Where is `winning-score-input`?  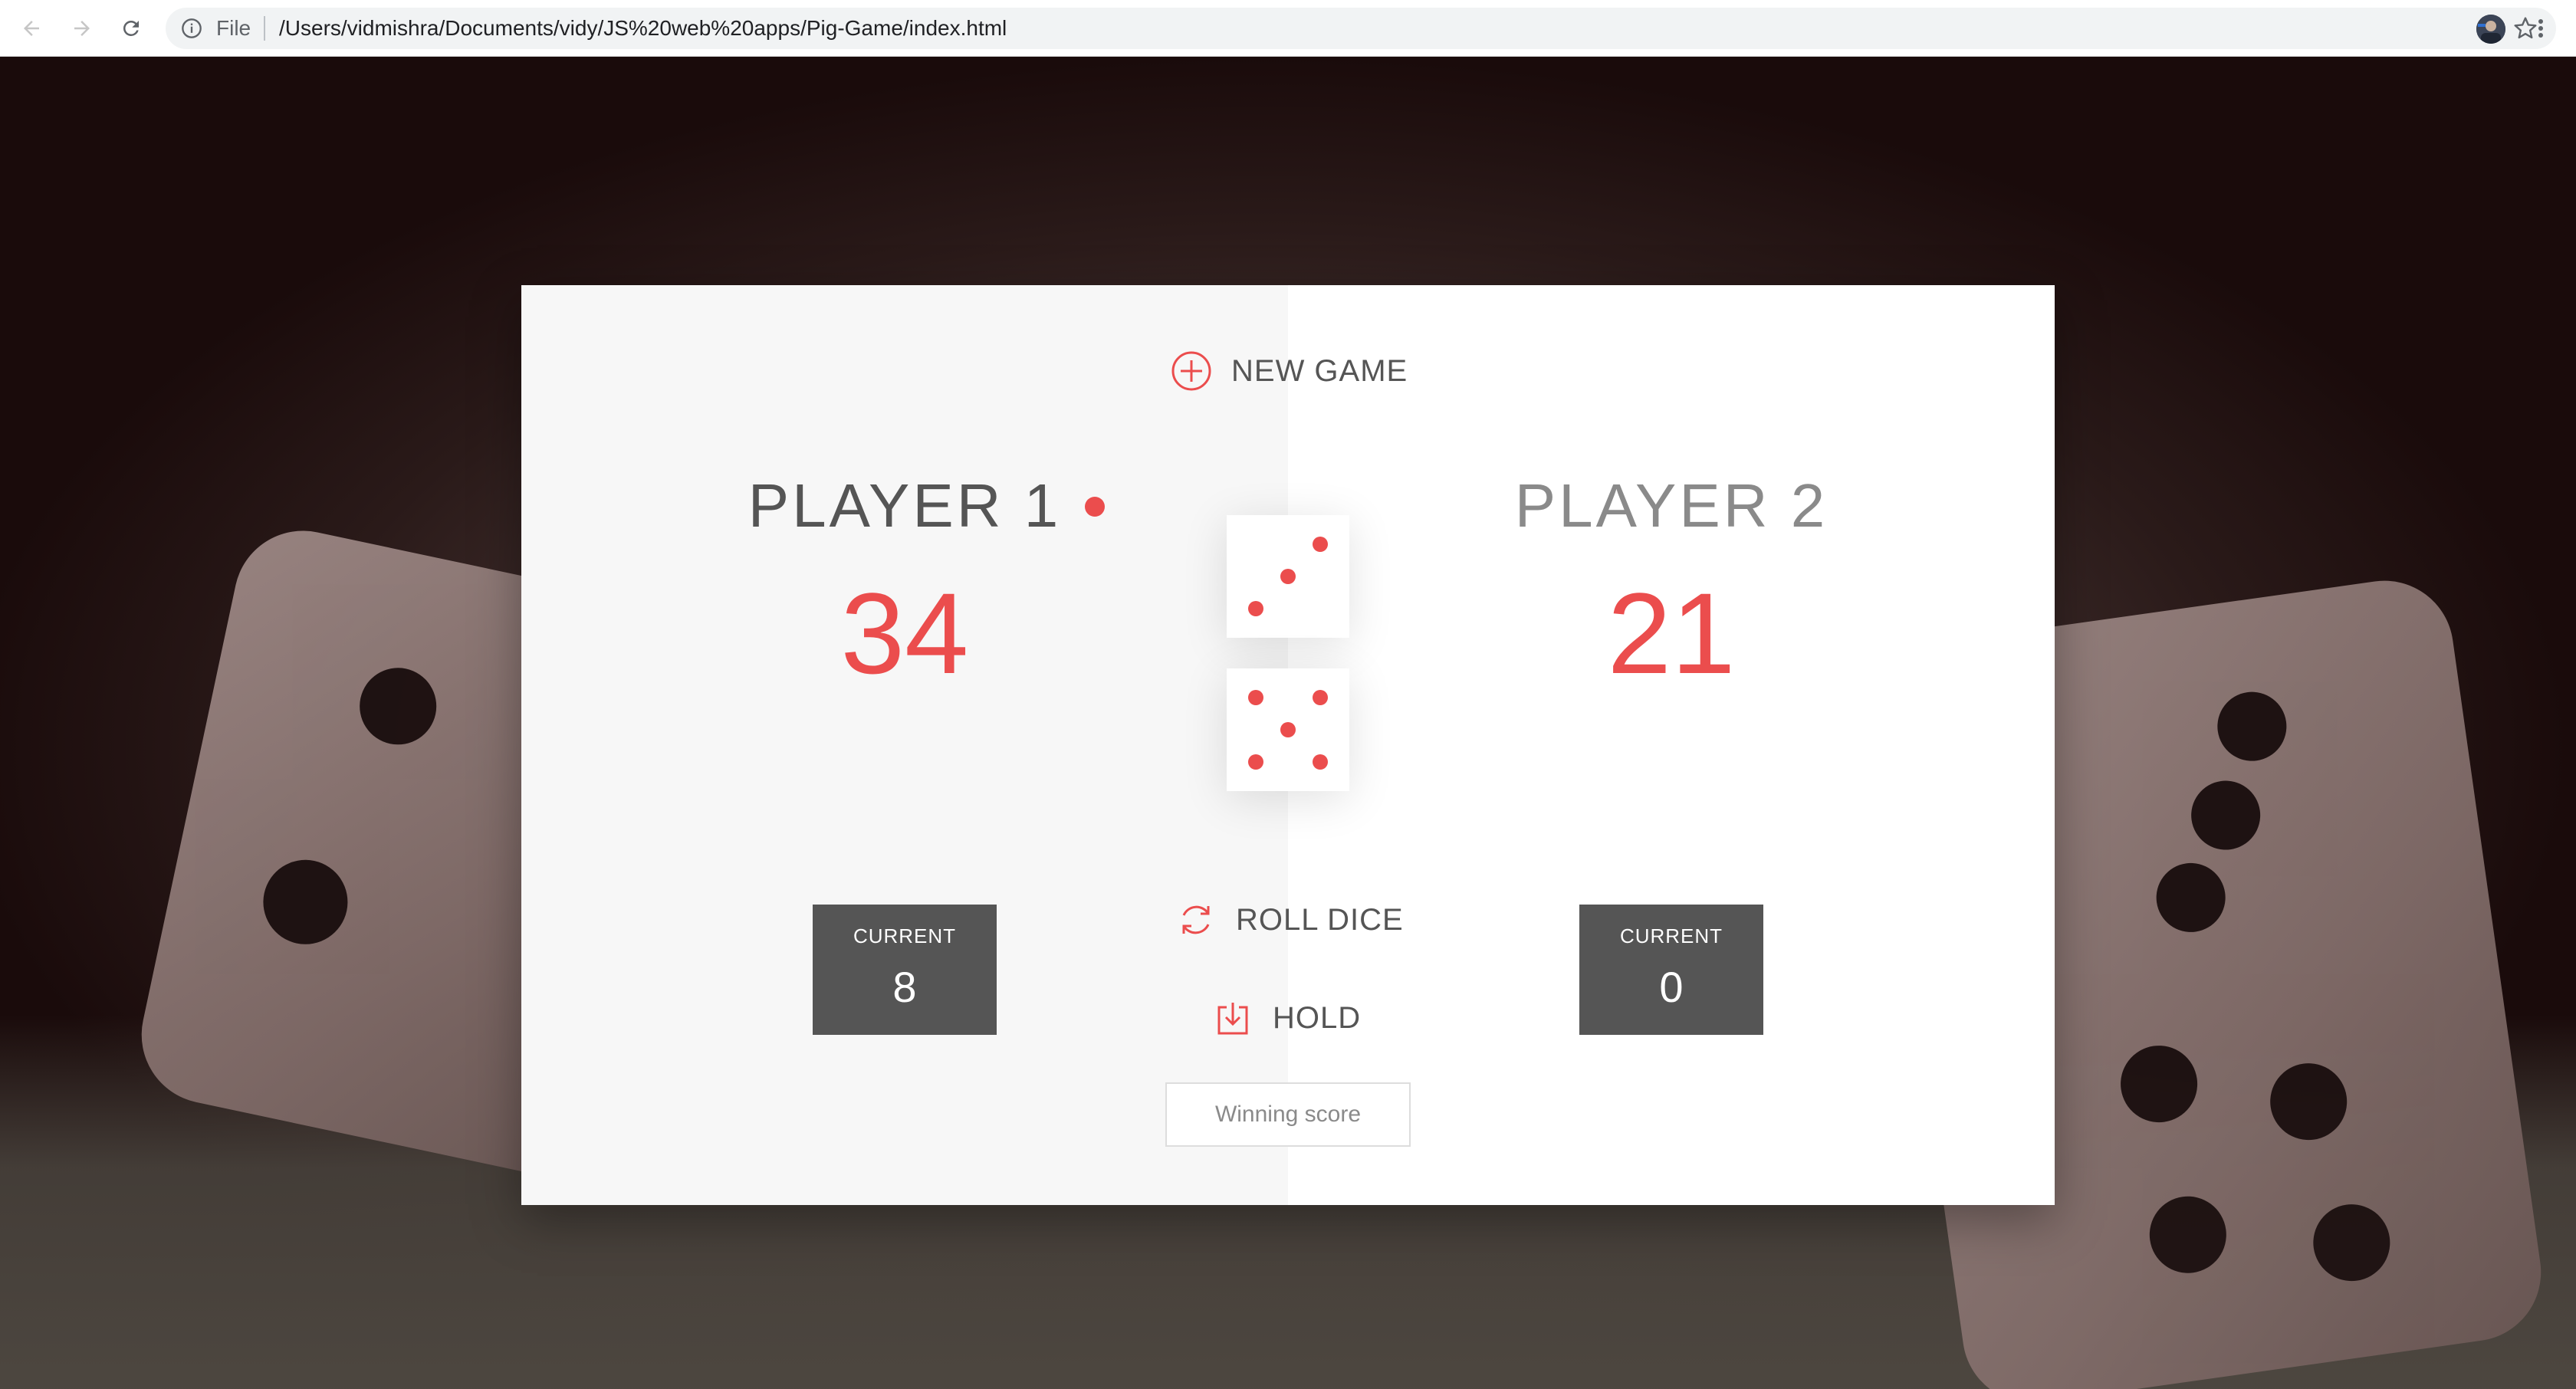
winning-score-input is located at coordinates (1288, 1114).